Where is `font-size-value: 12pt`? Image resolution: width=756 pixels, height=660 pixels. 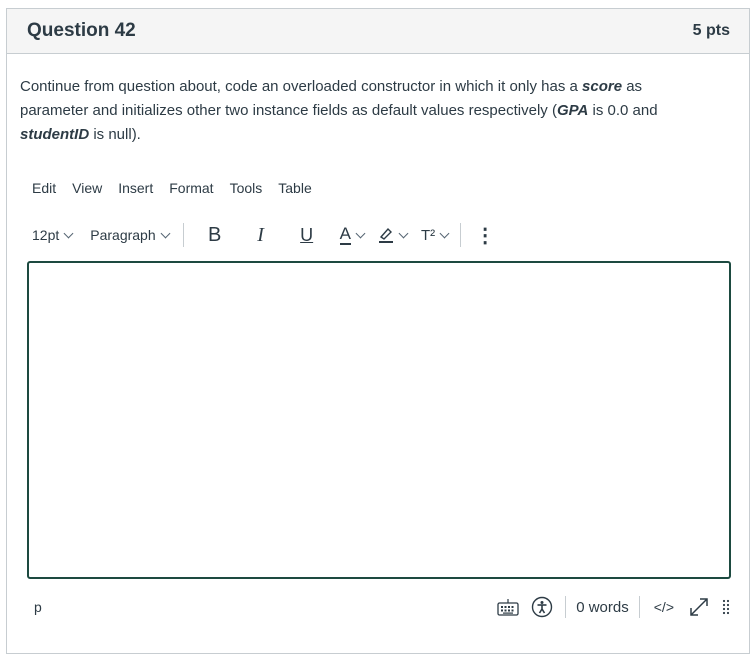
font-size-value: 12pt is located at coordinates (46, 235).